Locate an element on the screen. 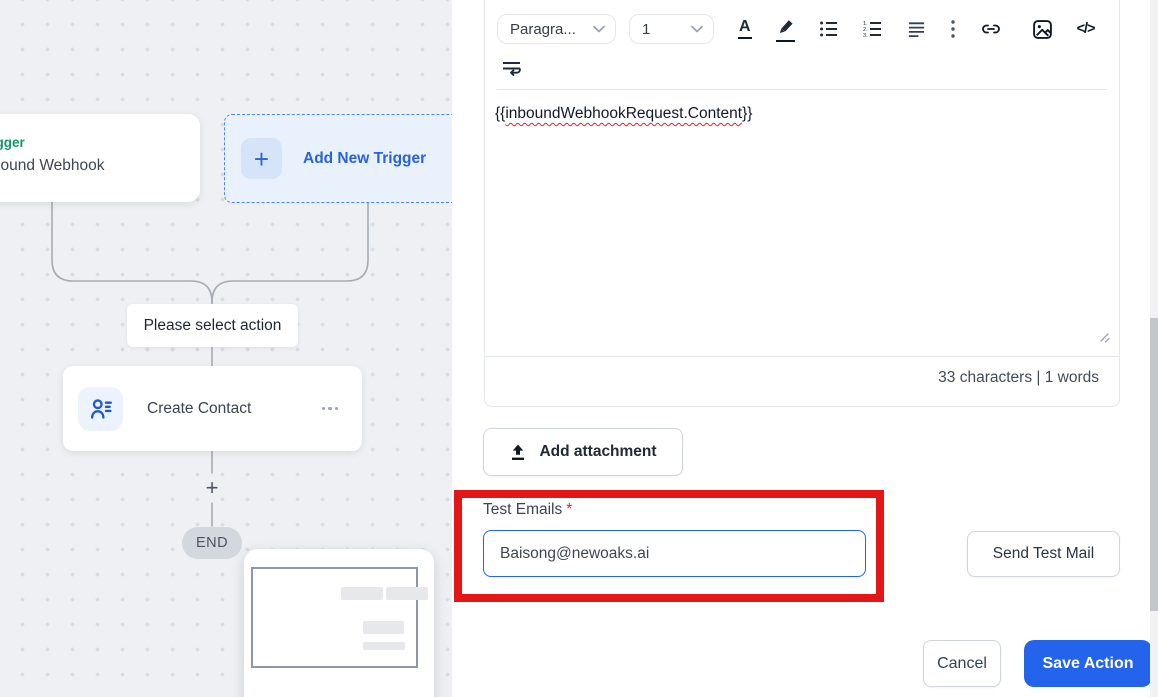 The width and height of the screenshot is (1158, 697). numbered-list-button: 1. 2. 3. is located at coordinates (873, 29).